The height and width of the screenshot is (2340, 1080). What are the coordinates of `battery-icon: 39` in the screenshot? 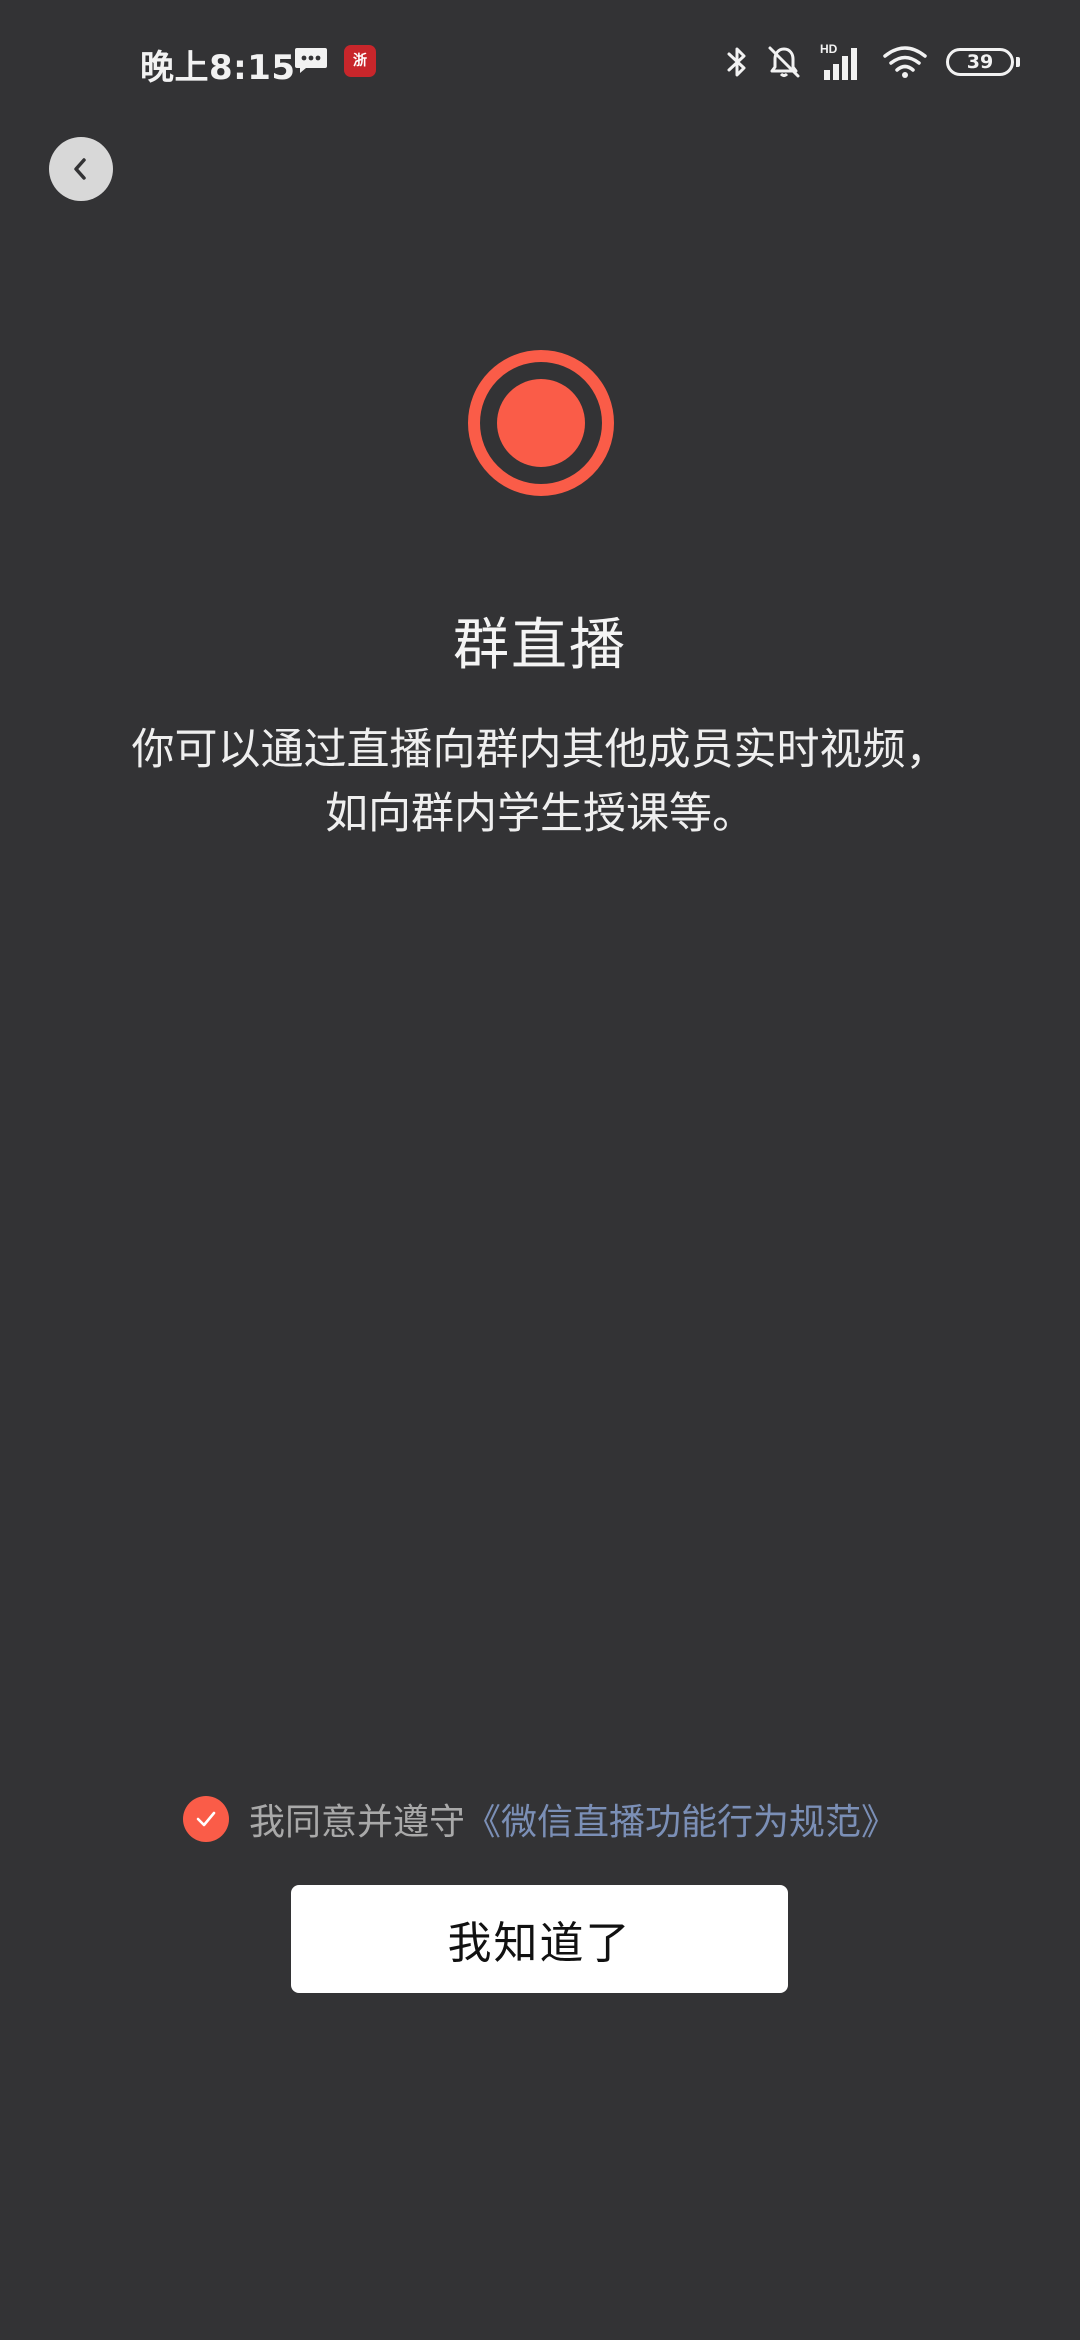 It's located at (983, 62).